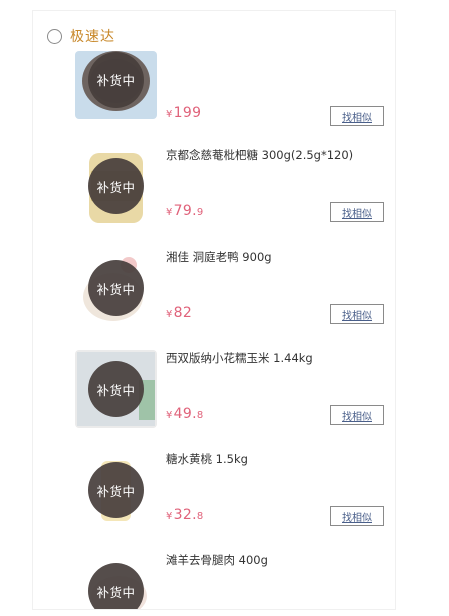 The height and width of the screenshot is (616, 449). I want to click on product-title: 湘佳 洞庭老鸭 900g, so click(278, 257).